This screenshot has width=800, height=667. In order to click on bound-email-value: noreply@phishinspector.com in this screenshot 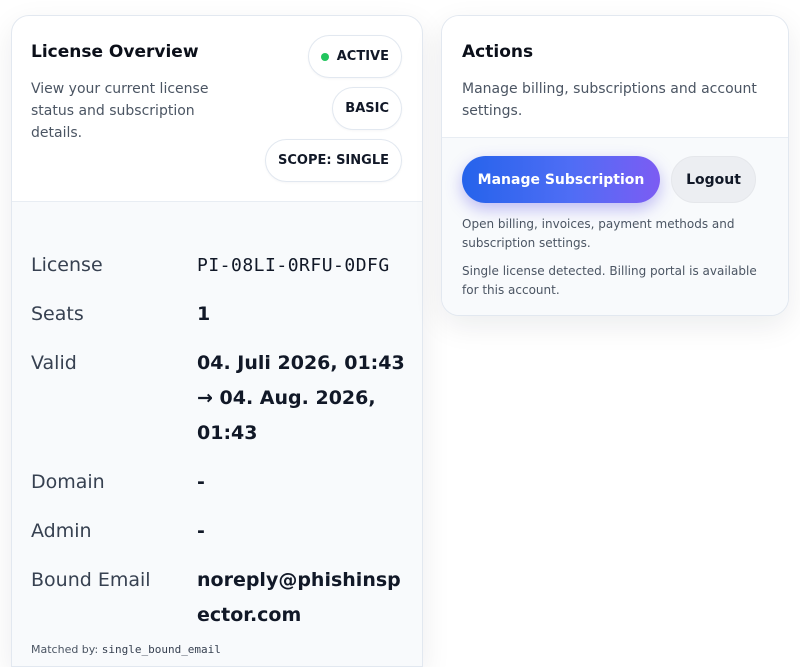, I will do `click(299, 597)`.